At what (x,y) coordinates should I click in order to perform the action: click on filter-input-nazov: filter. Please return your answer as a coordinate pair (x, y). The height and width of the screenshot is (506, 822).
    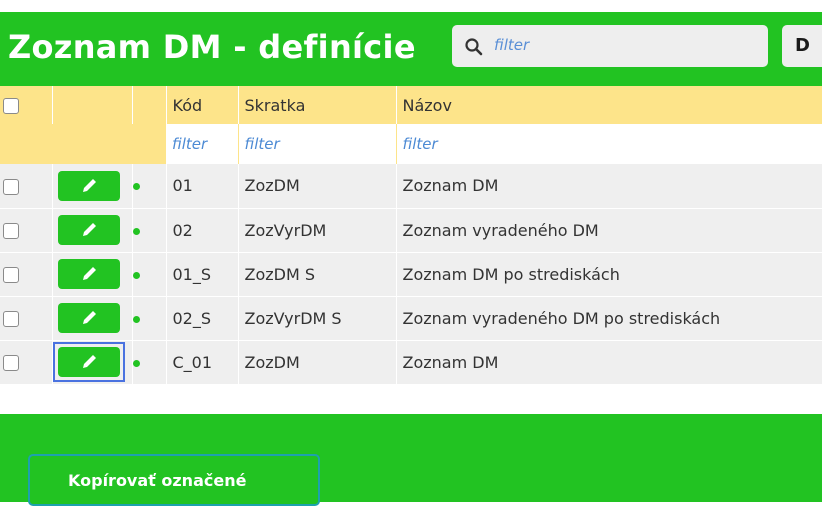
    Looking at the image, I should click on (609, 144).